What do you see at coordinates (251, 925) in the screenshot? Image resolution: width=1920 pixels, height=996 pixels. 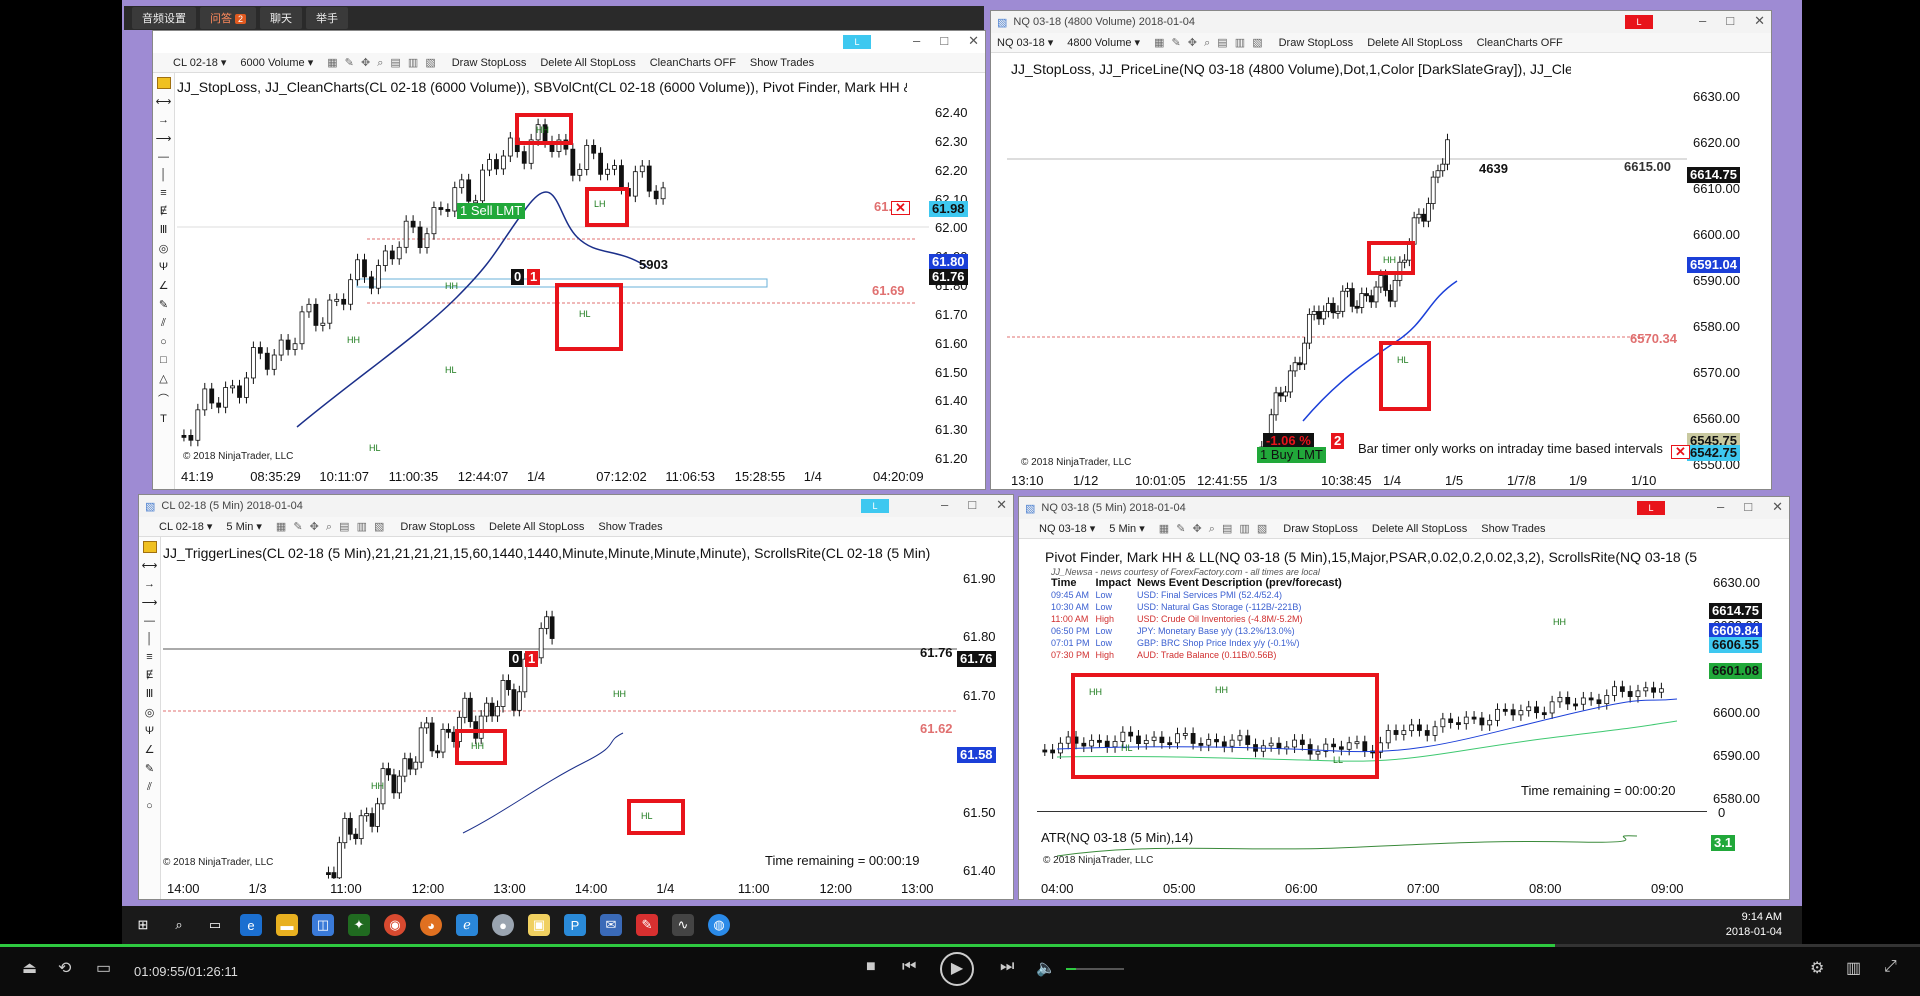 I see `edge-icon: e` at bounding box center [251, 925].